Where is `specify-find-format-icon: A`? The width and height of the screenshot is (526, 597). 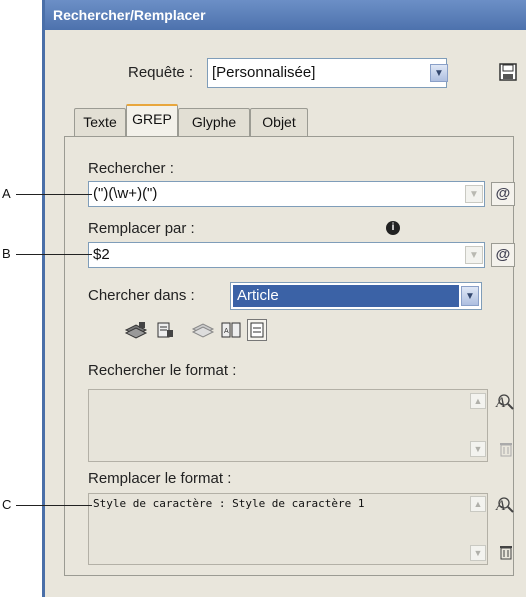 specify-find-format-icon: A is located at coordinates (505, 402).